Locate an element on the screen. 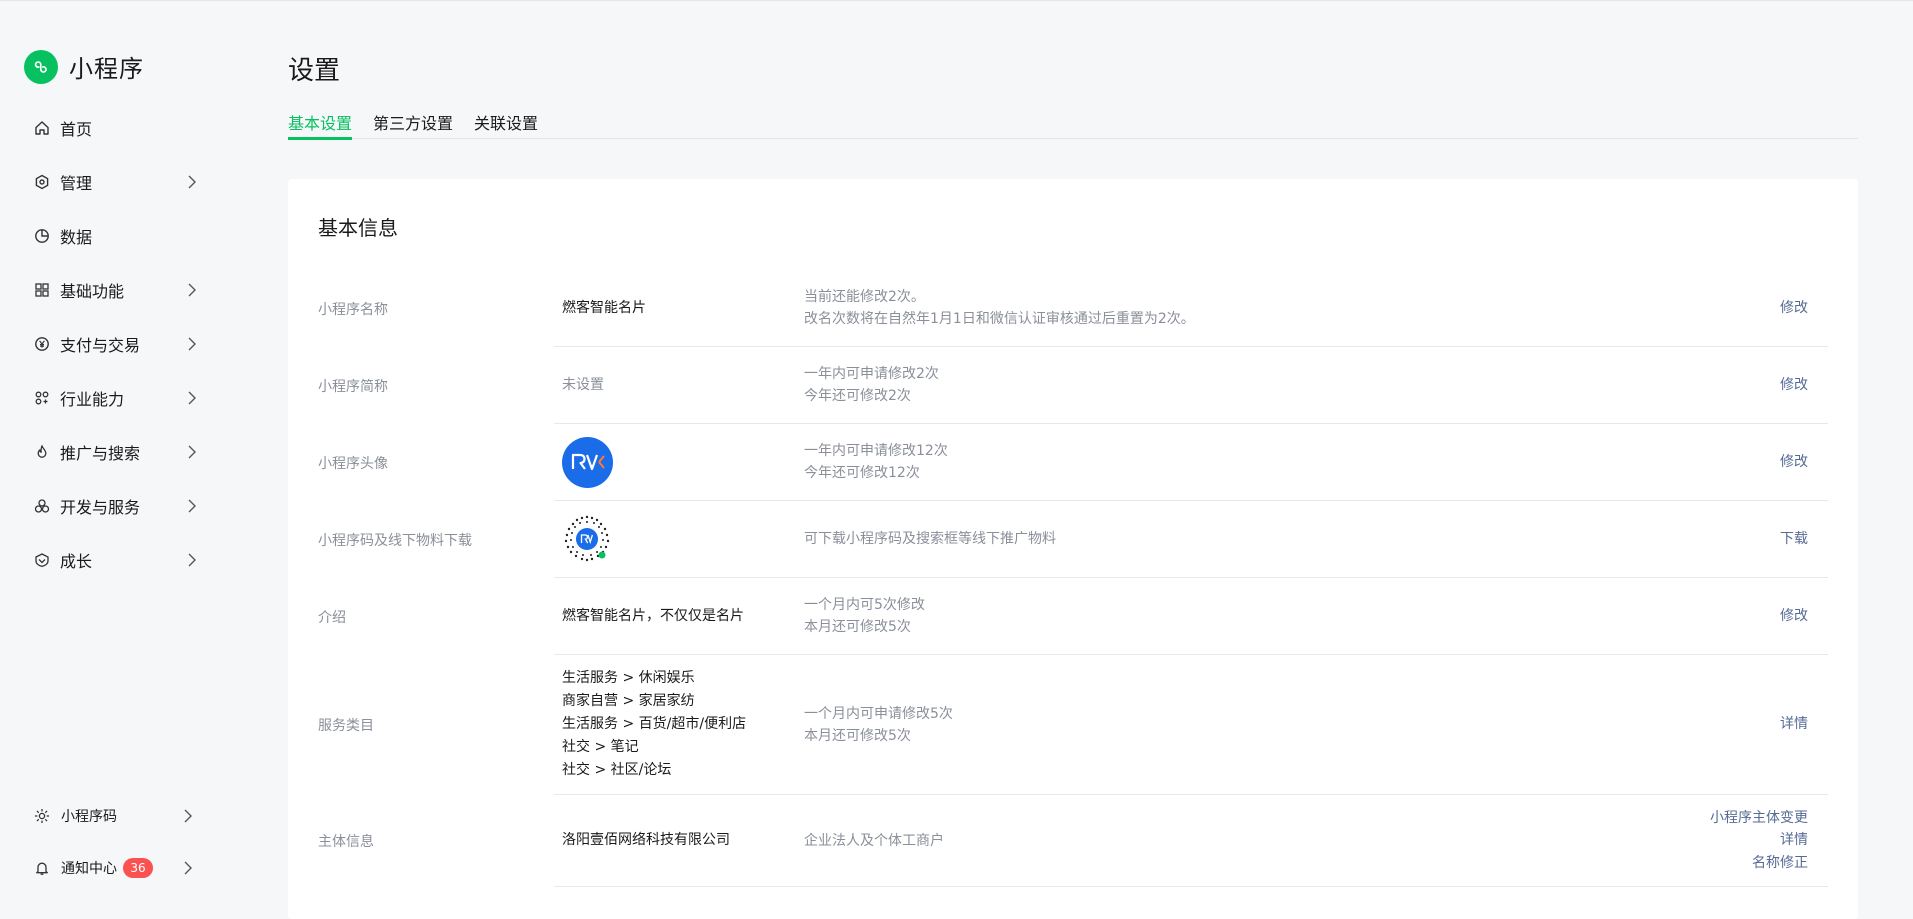 Image resolution: width=1913 pixels, height=919 pixels. row-label: 主体信息 is located at coordinates (346, 842).